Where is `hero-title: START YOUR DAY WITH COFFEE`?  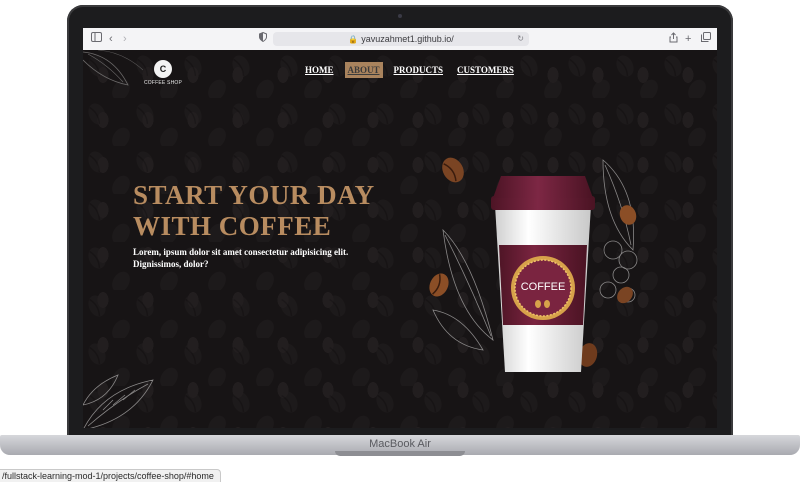 hero-title: START YOUR DAY WITH COFFEE is located at coordinates (263, 211).